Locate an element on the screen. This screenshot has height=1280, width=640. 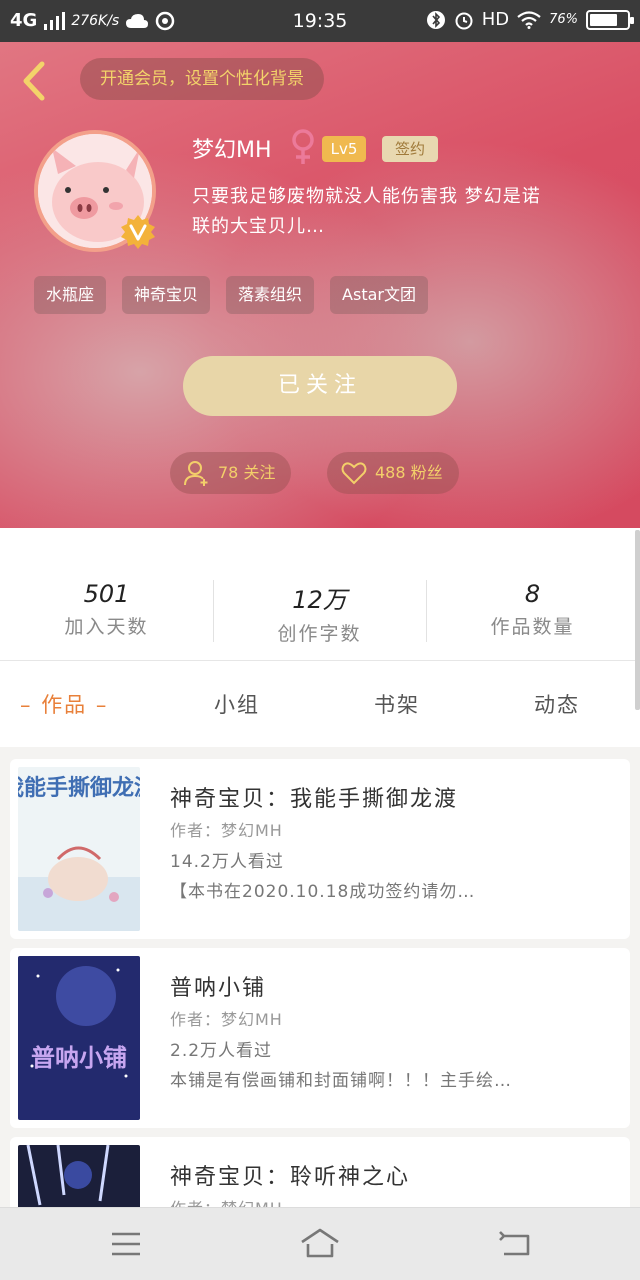
cover-title: 我能手撕御龙渡 is located at coordinates (79, 788).